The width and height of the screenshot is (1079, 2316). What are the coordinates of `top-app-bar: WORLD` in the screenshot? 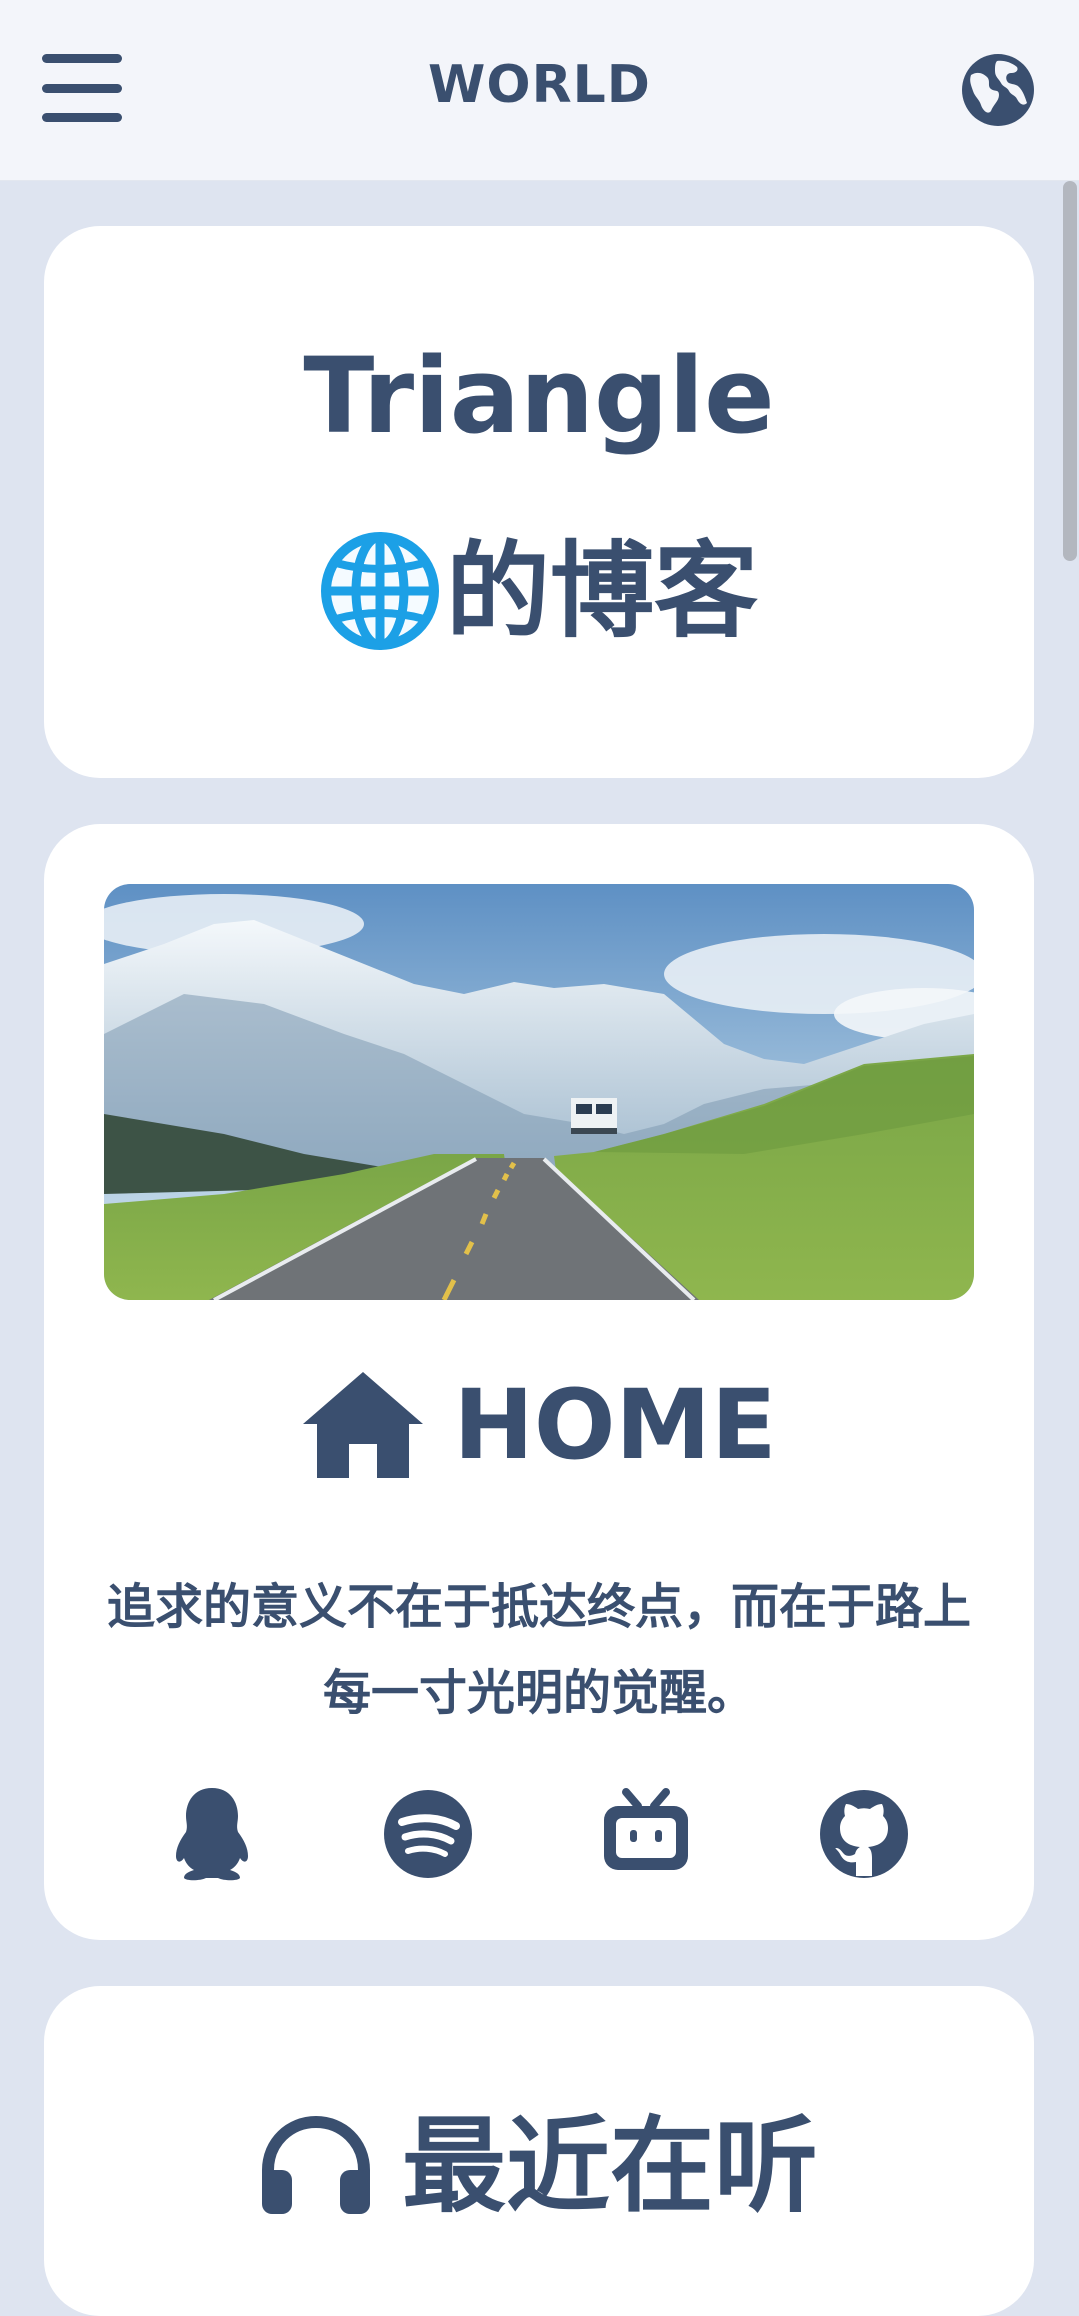 It's located at (539, 90).